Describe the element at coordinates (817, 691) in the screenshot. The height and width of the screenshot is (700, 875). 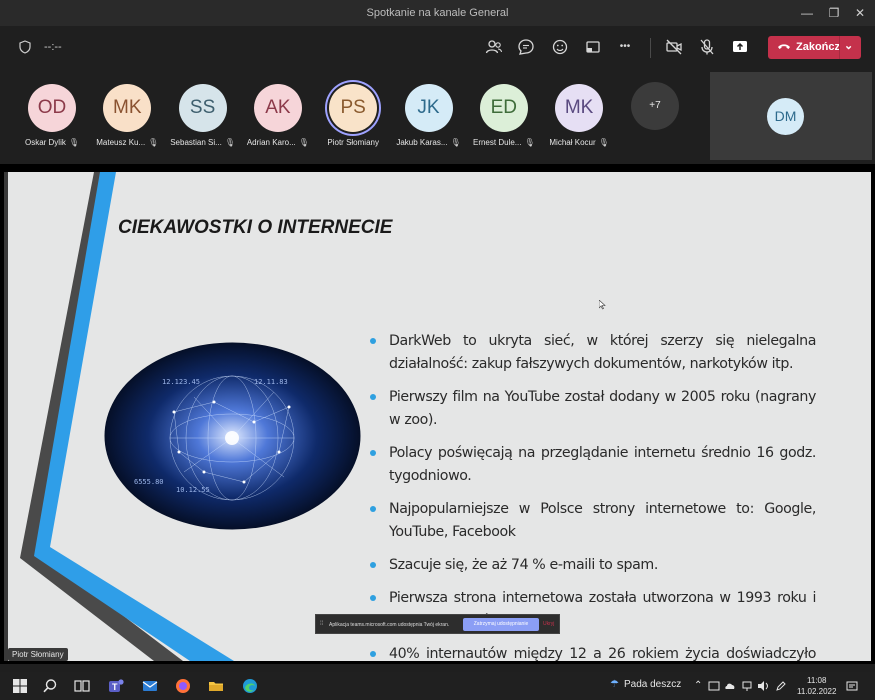
I see `clock-date: 11.02.2022` at that location.